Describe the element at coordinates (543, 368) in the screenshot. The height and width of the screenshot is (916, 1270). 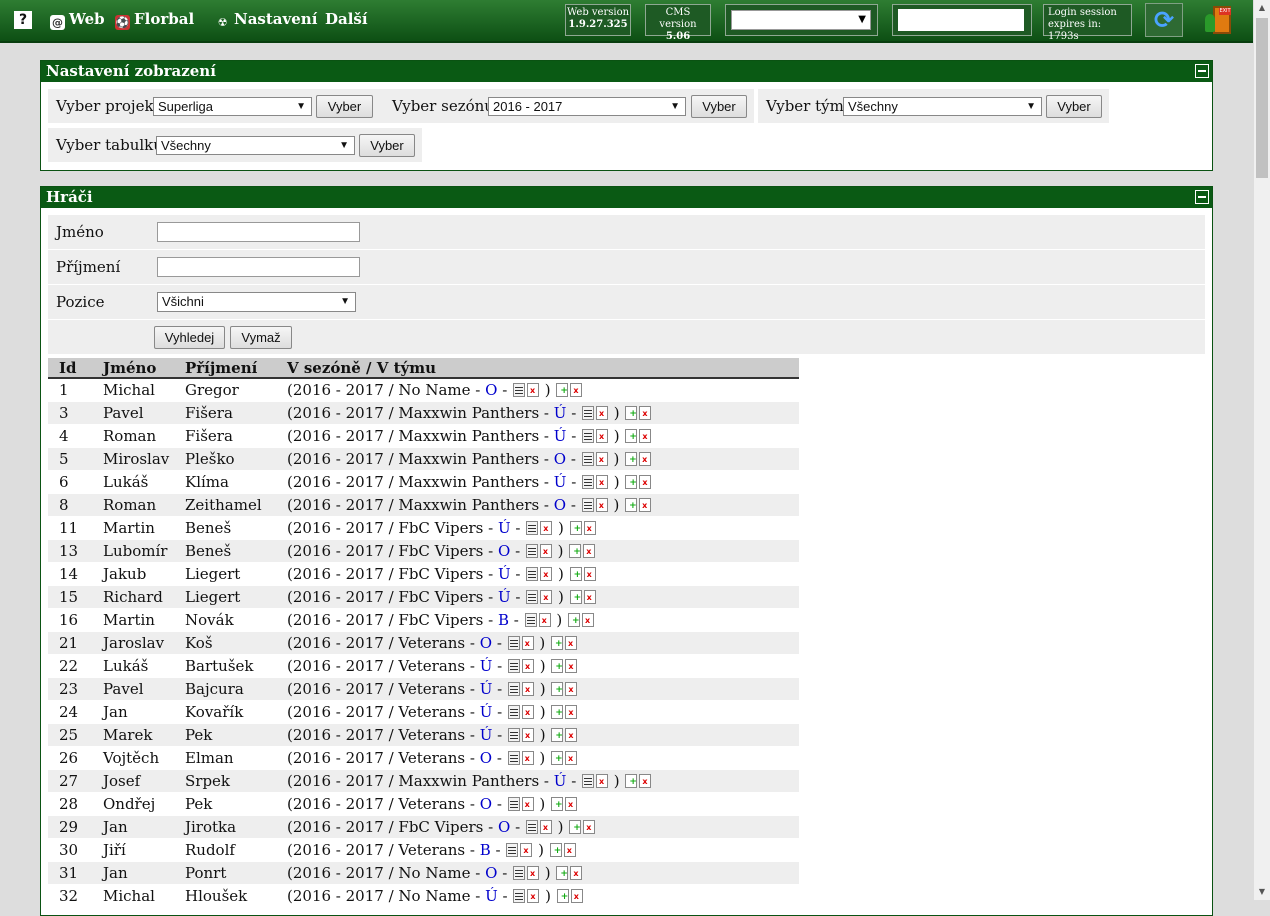
I see `column-header-season-team: V sezóně / V týmu` at that location.